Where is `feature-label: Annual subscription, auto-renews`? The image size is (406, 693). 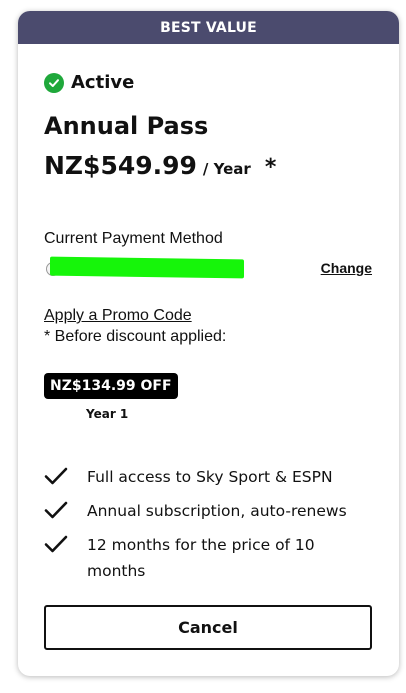
feature-label: Annual subscription, auto-renews is located at coordinates (217, 511).